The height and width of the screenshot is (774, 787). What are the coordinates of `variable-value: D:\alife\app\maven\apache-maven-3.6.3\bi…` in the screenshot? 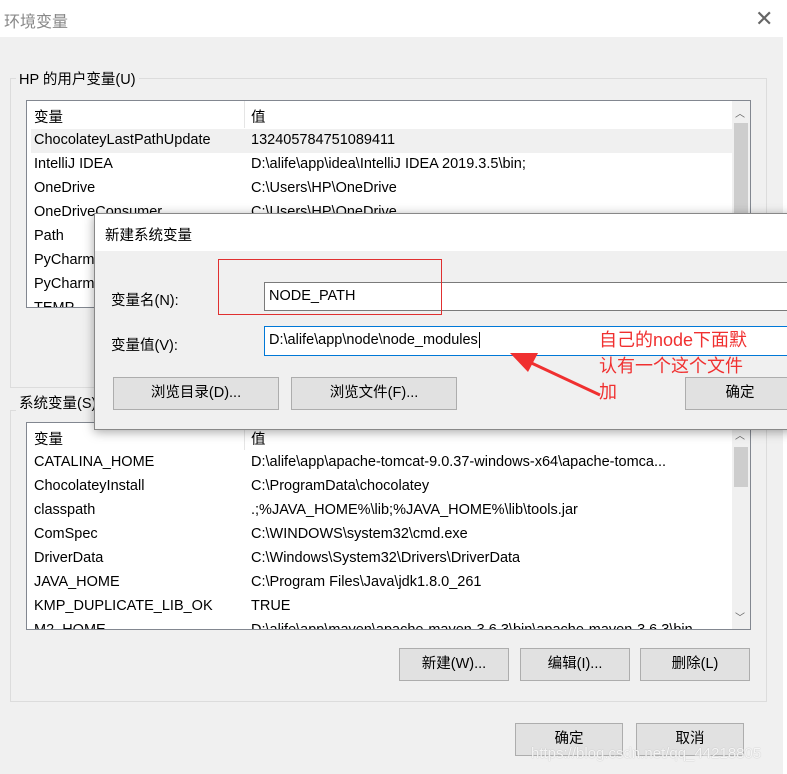 It's located at (472, 626).